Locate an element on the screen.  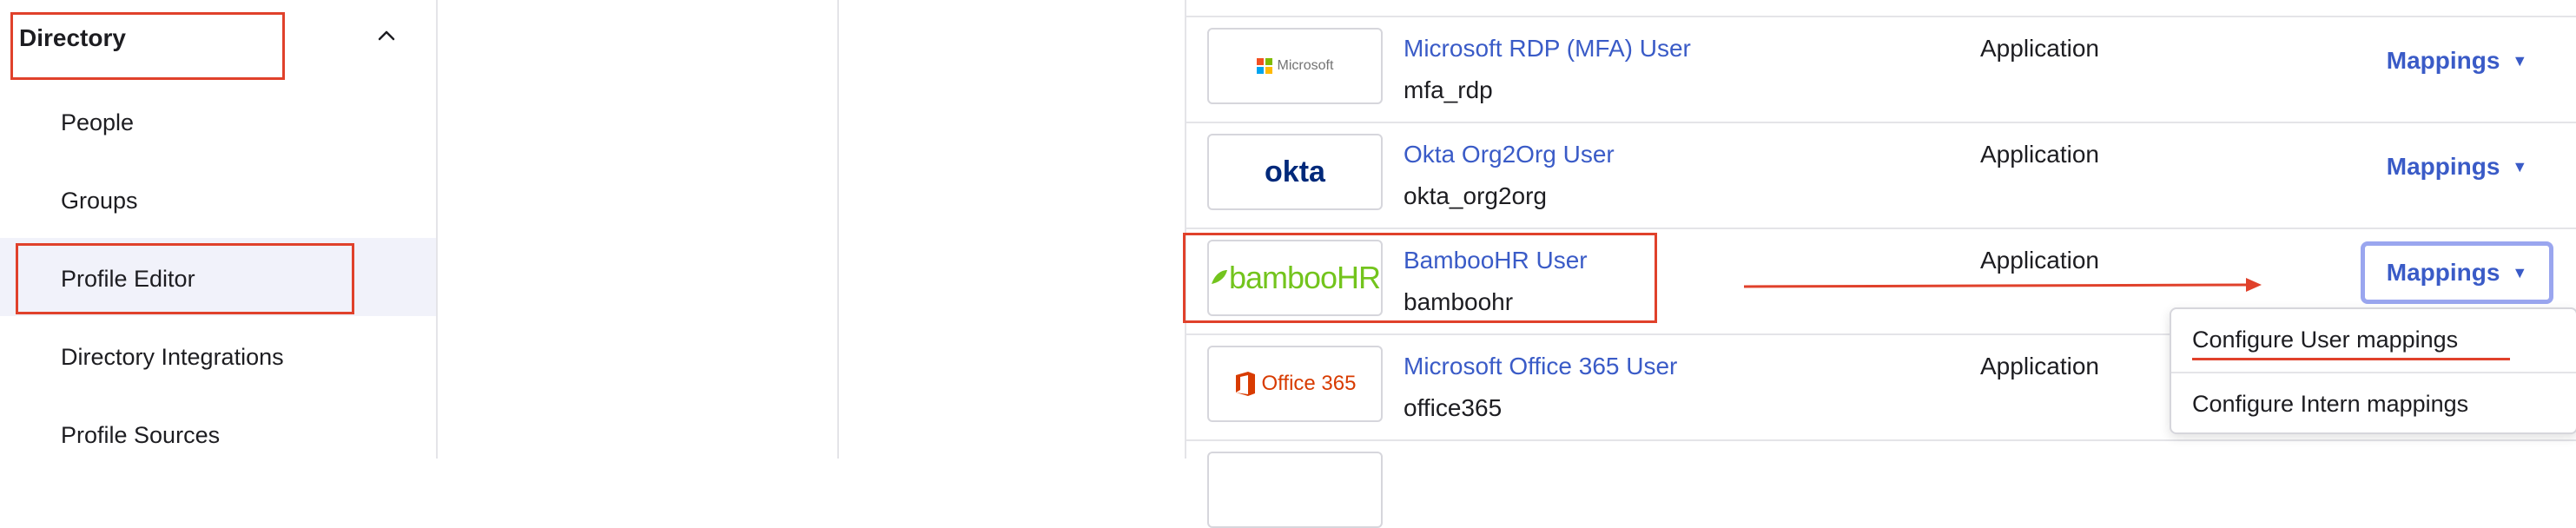
dropdown-divider is located at coordinates (2374, 373).